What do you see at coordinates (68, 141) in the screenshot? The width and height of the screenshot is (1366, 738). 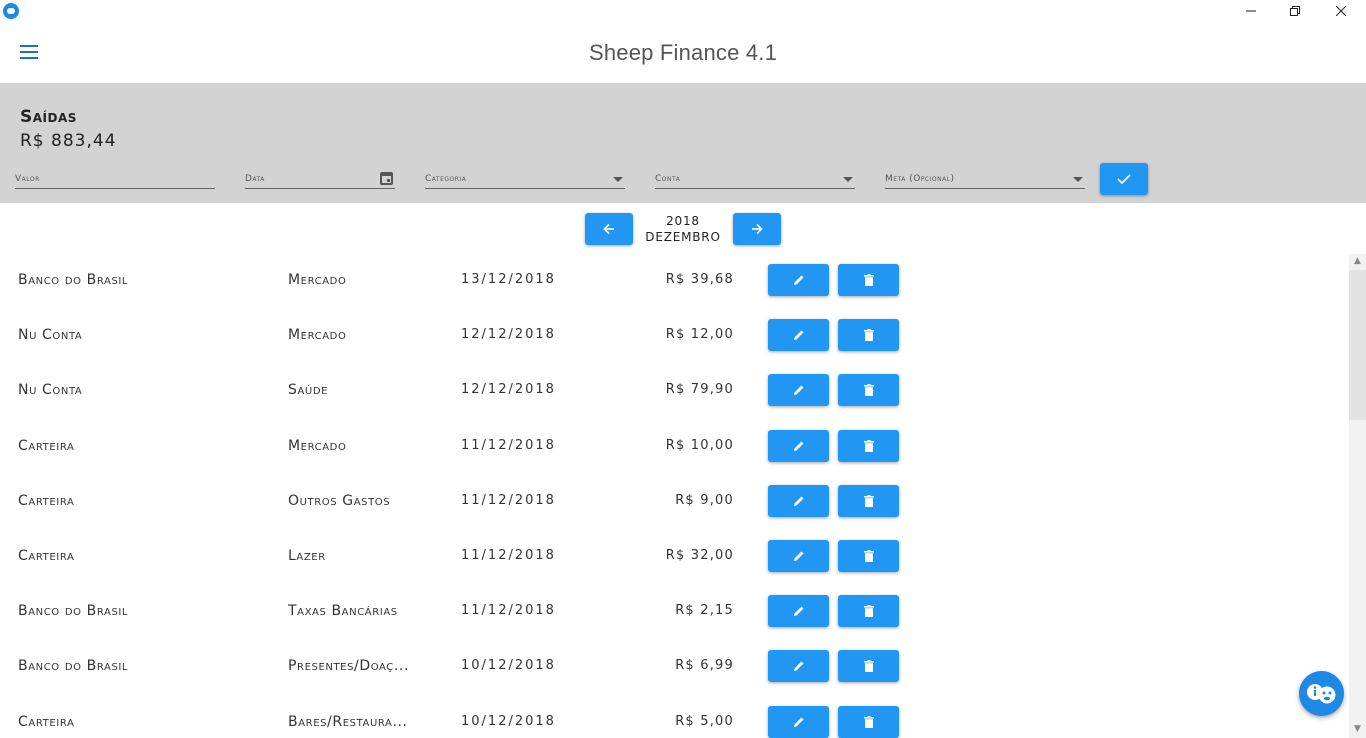 I see `total-amount: R$ 883,44` at bounding box center [68, 141].